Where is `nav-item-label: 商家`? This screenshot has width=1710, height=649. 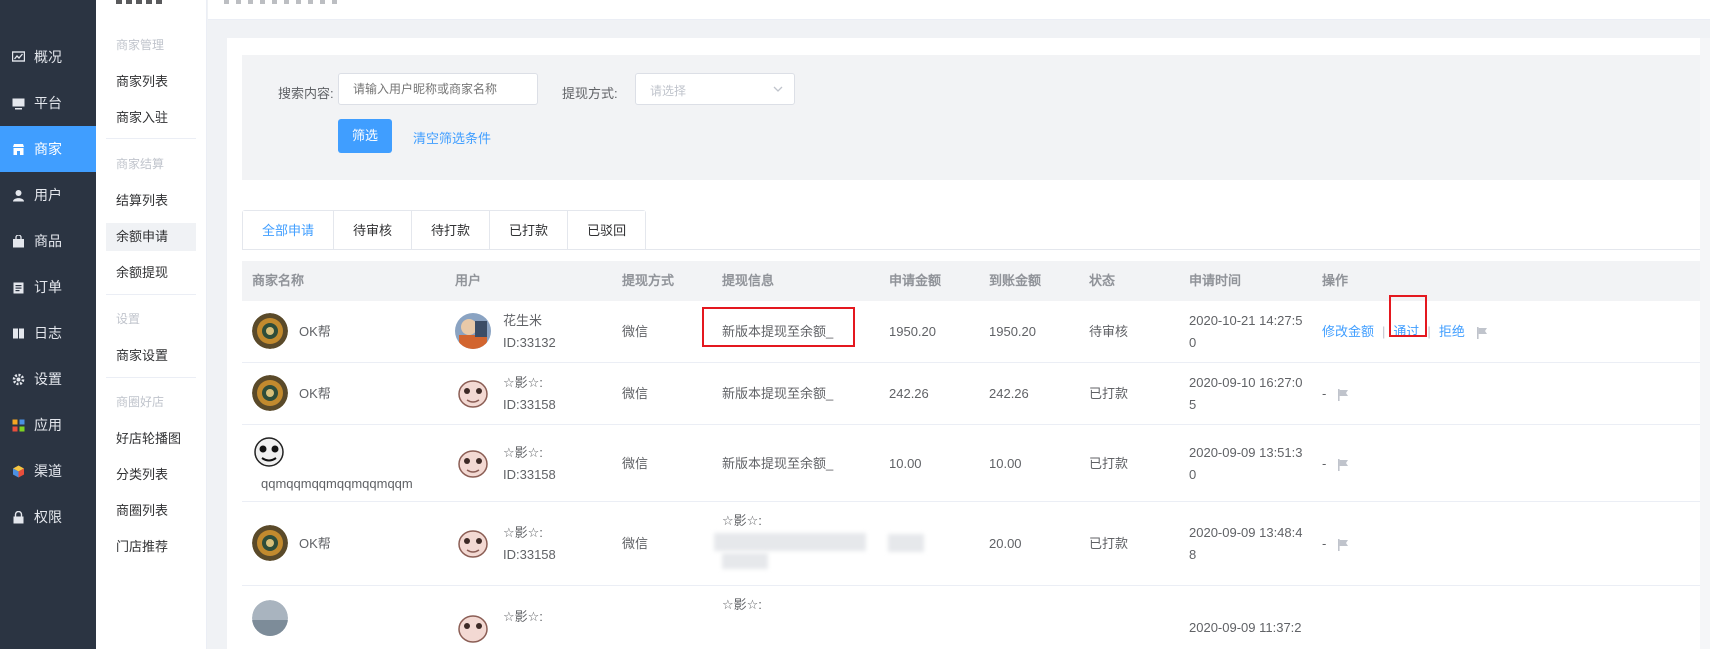 nav-item-label: 商家 is located at coordinates (48, 149).